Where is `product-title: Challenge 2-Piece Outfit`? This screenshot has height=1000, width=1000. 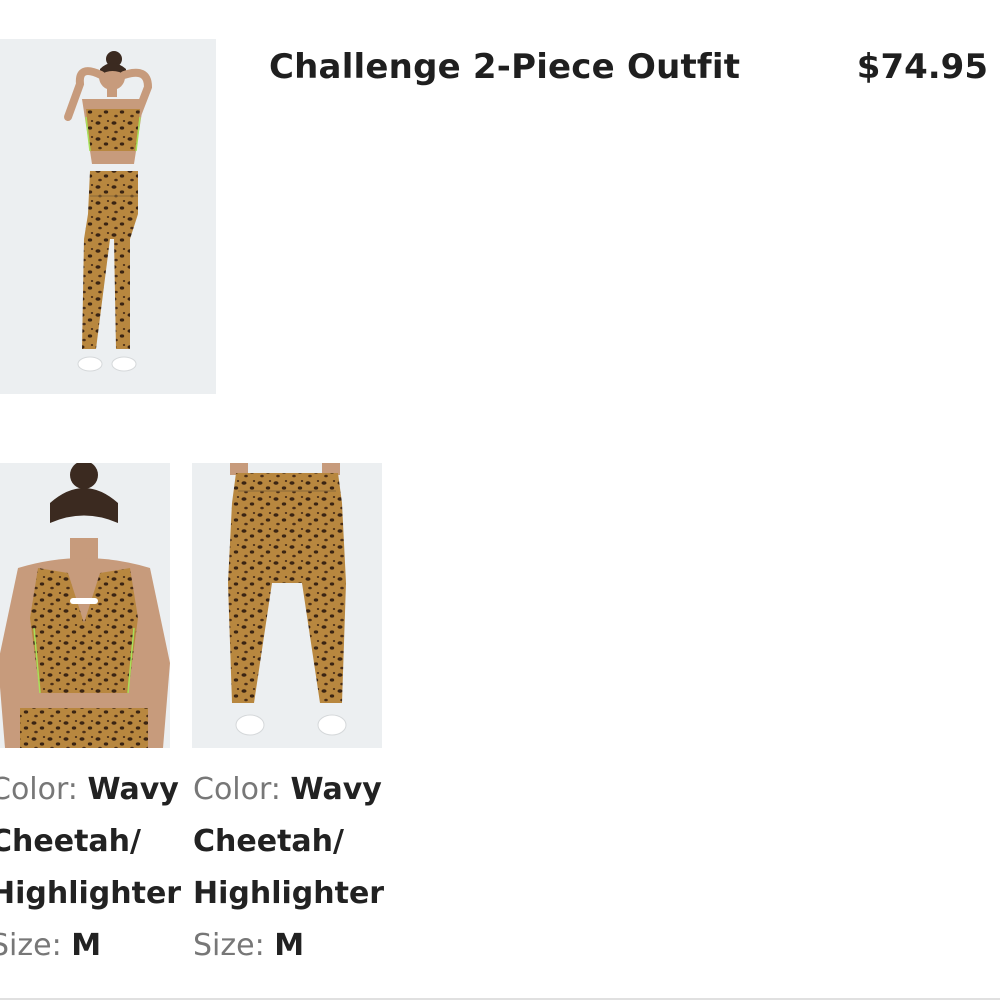
product-title: Challenge 2-Piece Outfit is located at coordinates (504, 67).